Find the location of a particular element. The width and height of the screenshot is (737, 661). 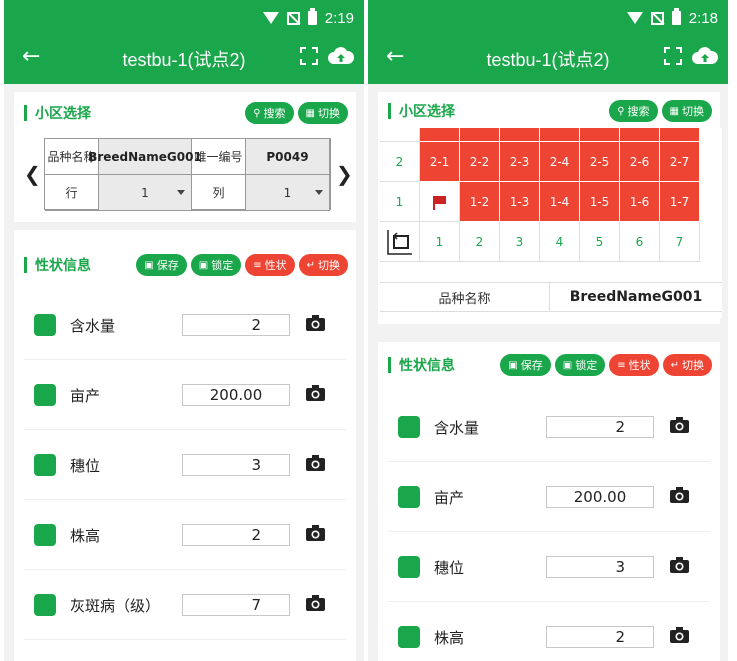

status-bar: 2:18 is located at coordinates (672, 18).